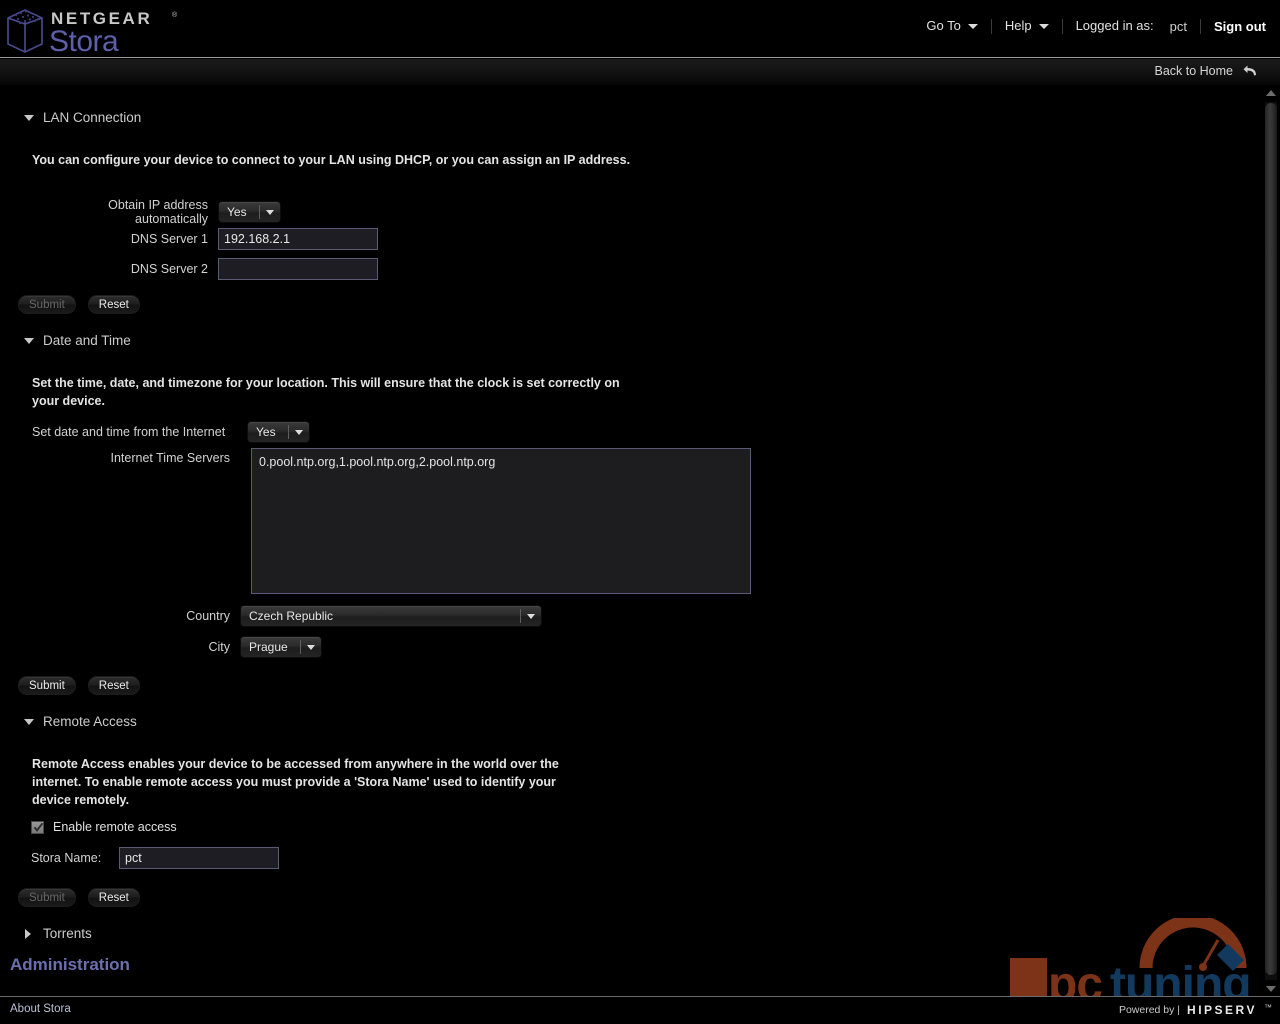  What do you see at coordinates (90, 721) in the screenshot?
I see `section-title-remote: Remote Access` at bounding box center [90, 721].